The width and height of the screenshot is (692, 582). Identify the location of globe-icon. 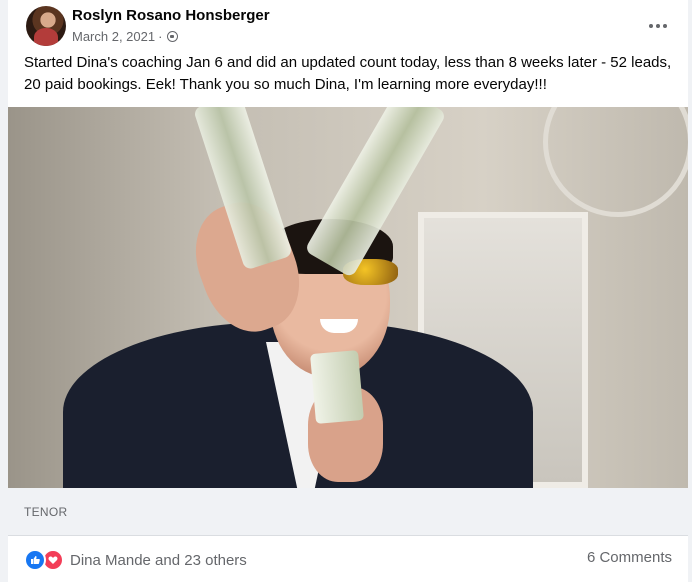
(173, 36).